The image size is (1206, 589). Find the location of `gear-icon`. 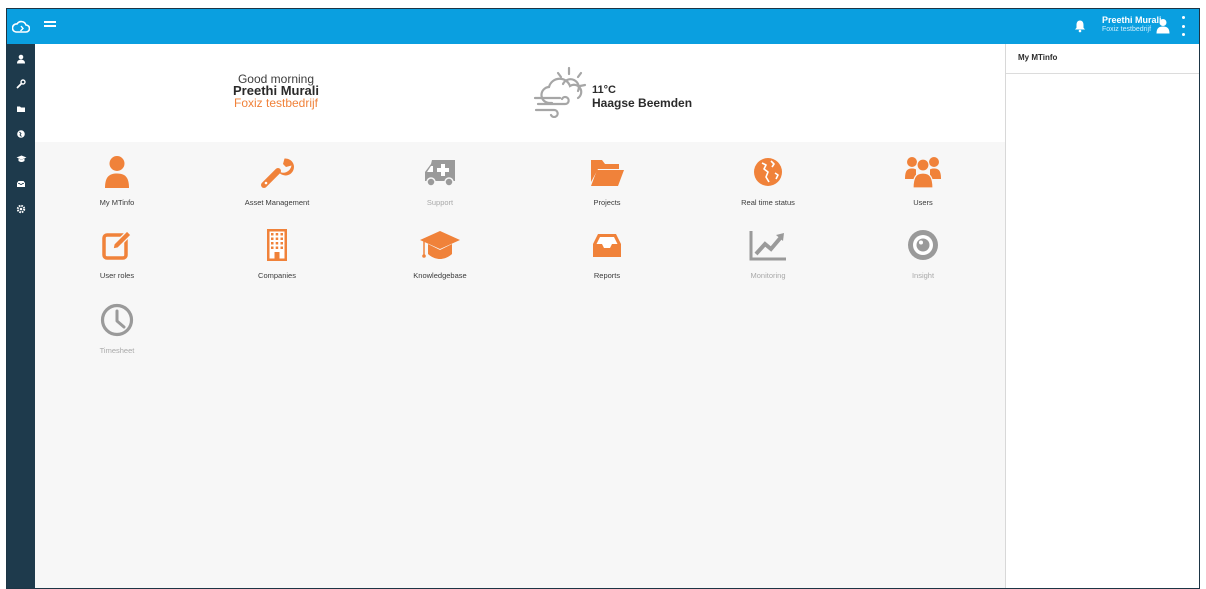

gear-icon is located at coordinates (21, 209).